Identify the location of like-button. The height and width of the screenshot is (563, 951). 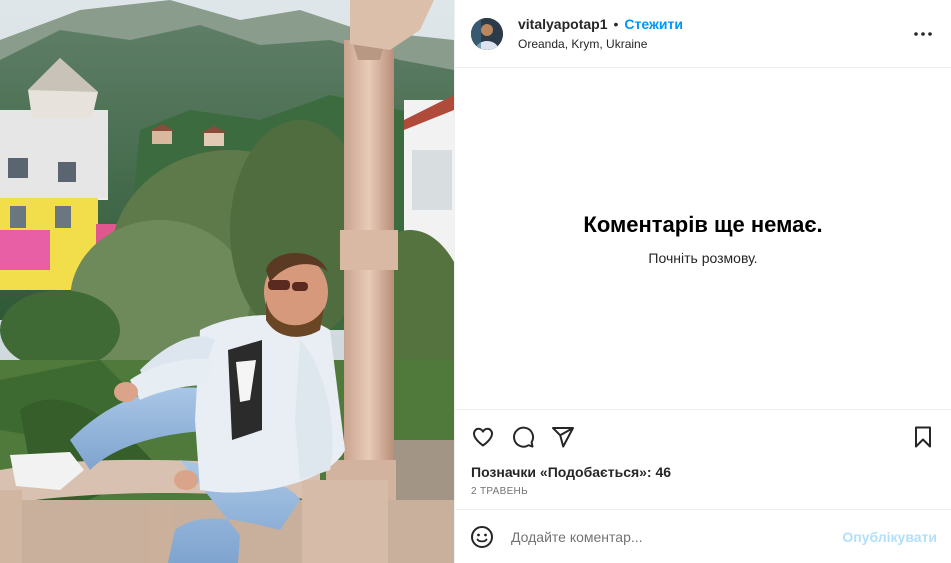
(483, 437).